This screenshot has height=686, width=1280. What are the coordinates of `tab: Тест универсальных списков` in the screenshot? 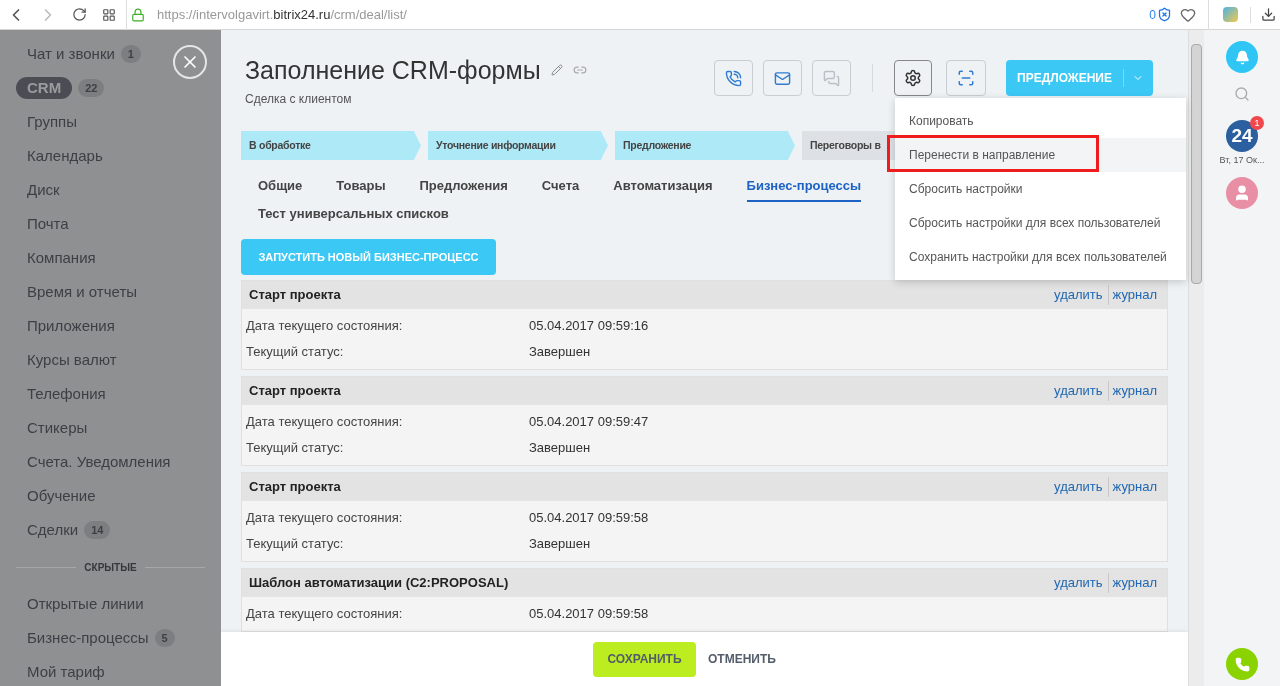 It's located at (353, 216).